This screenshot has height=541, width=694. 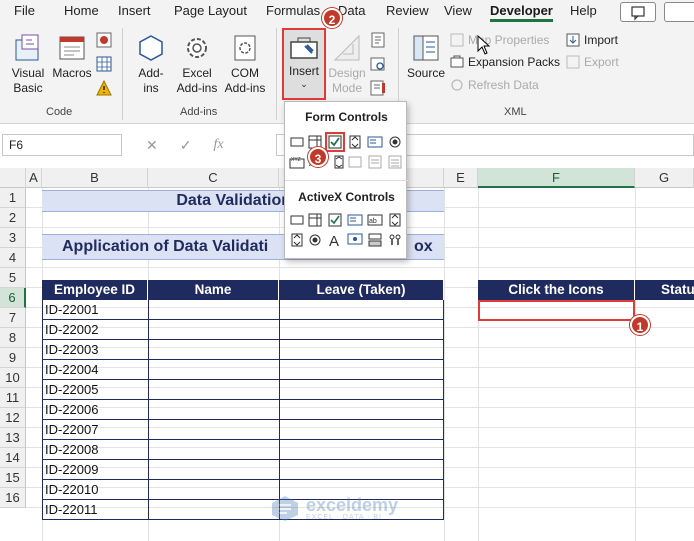 I want to click on row-header: 13, so click(x=13, y=438).